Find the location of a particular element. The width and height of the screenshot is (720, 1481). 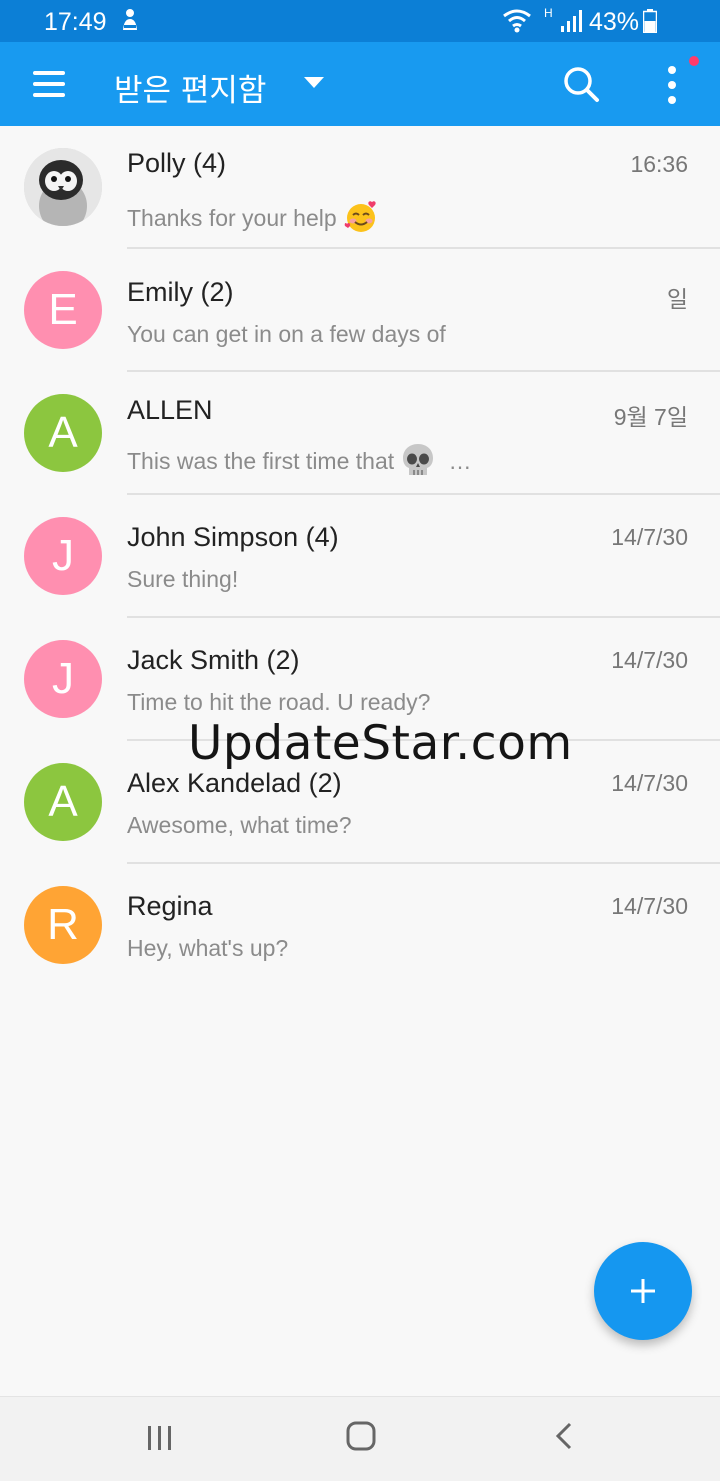

recents-icon is located at coordinates (160, 1440).